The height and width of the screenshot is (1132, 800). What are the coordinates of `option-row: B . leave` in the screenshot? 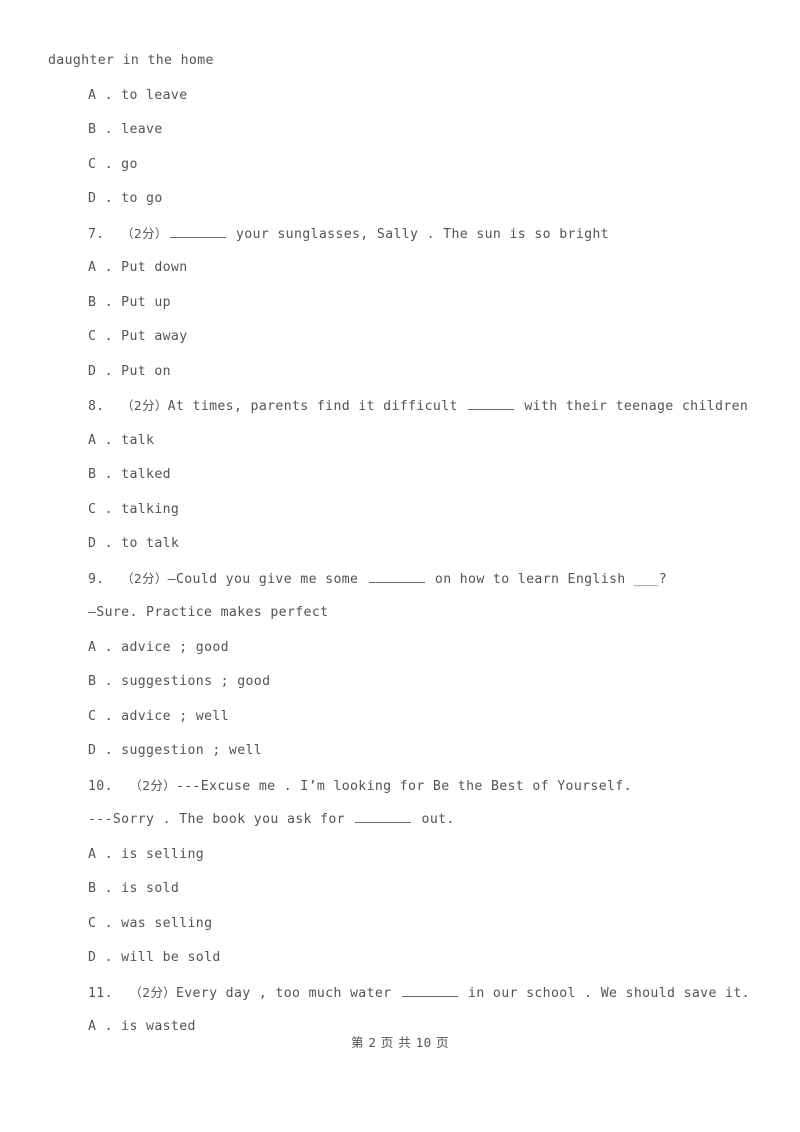 It's located at (400, 130).